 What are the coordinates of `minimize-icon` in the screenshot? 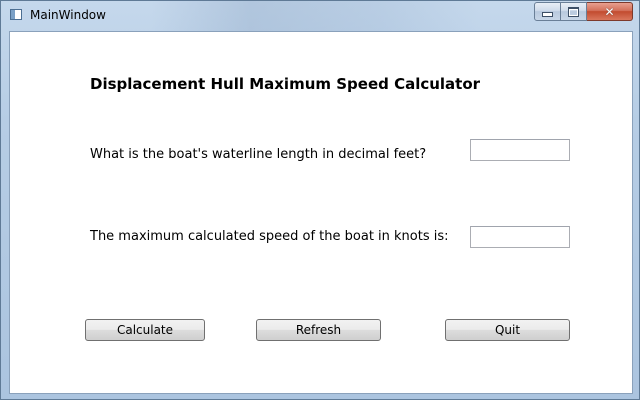 It's located at (547, 14).